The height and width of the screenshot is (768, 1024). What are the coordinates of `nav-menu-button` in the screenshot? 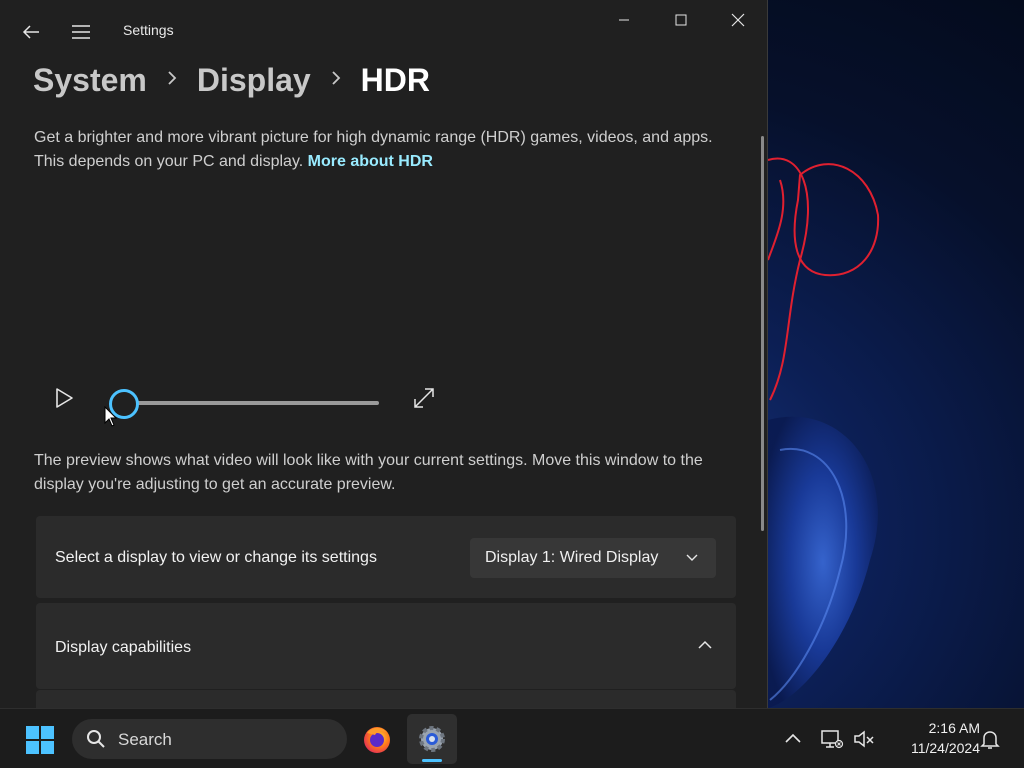 It's located at (81, 32).